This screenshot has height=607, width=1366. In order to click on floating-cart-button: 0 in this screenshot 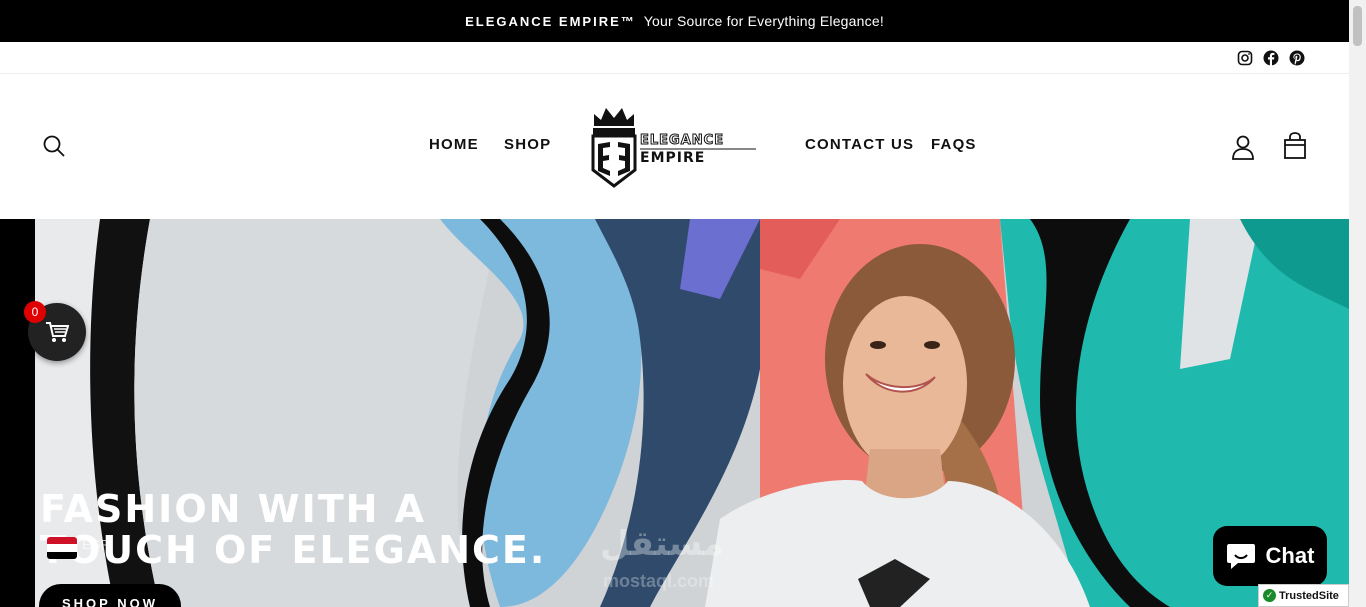, I will do `click(55, 331)`.